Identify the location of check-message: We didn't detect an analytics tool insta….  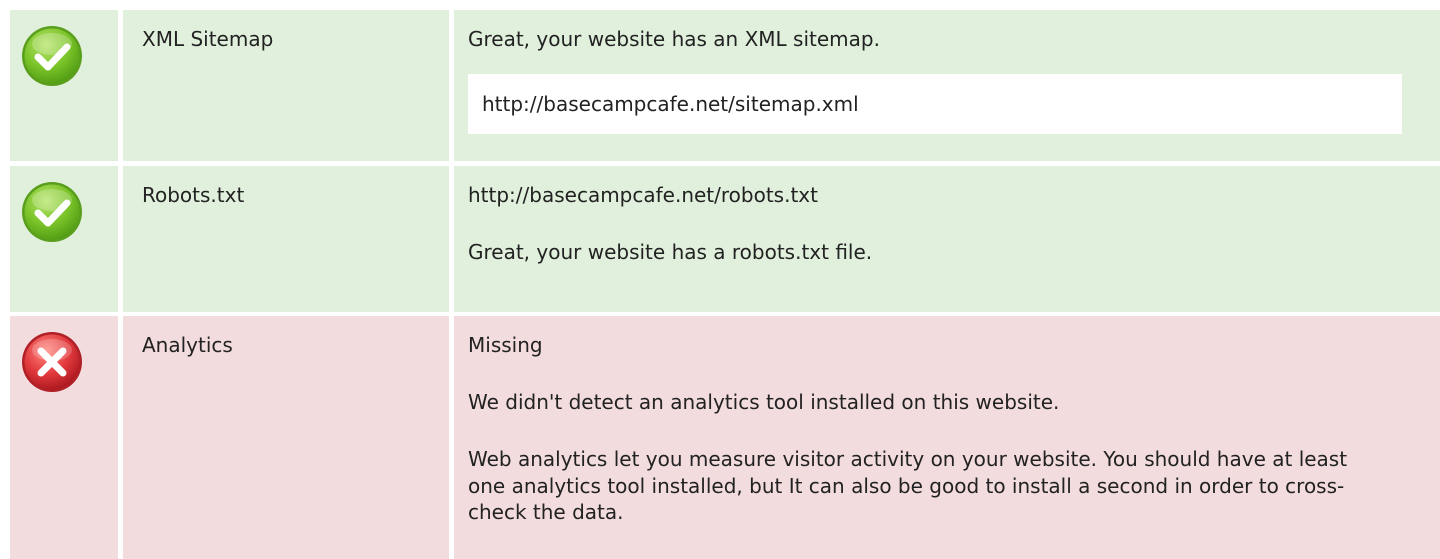
(764, 402).